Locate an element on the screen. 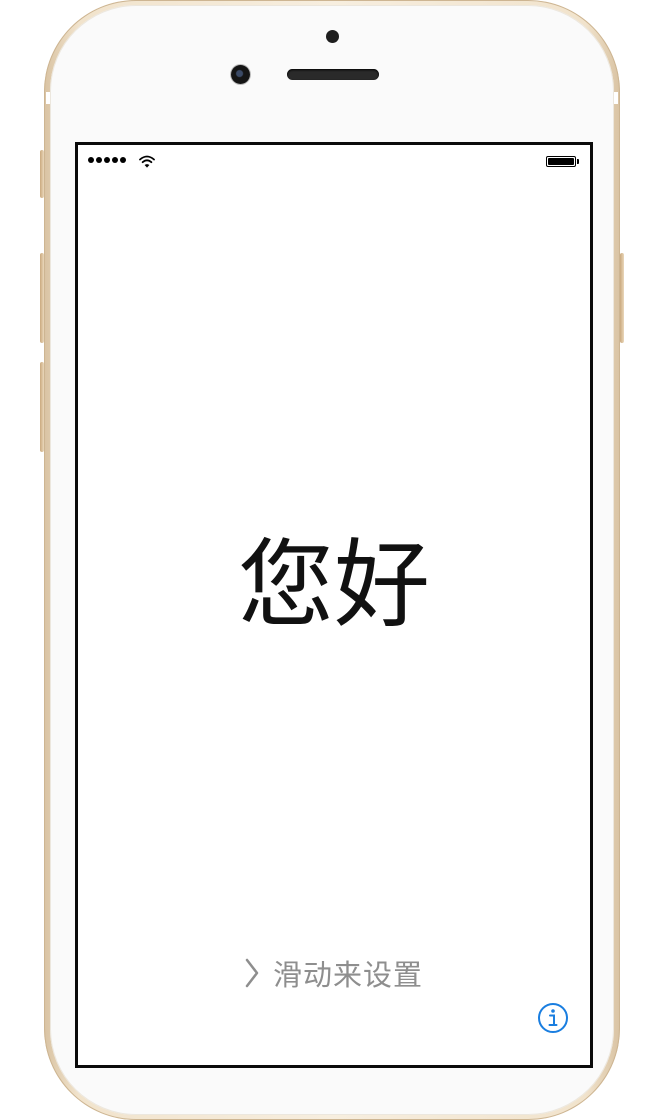  battery-full-icon is located at coordinates (561, 161).